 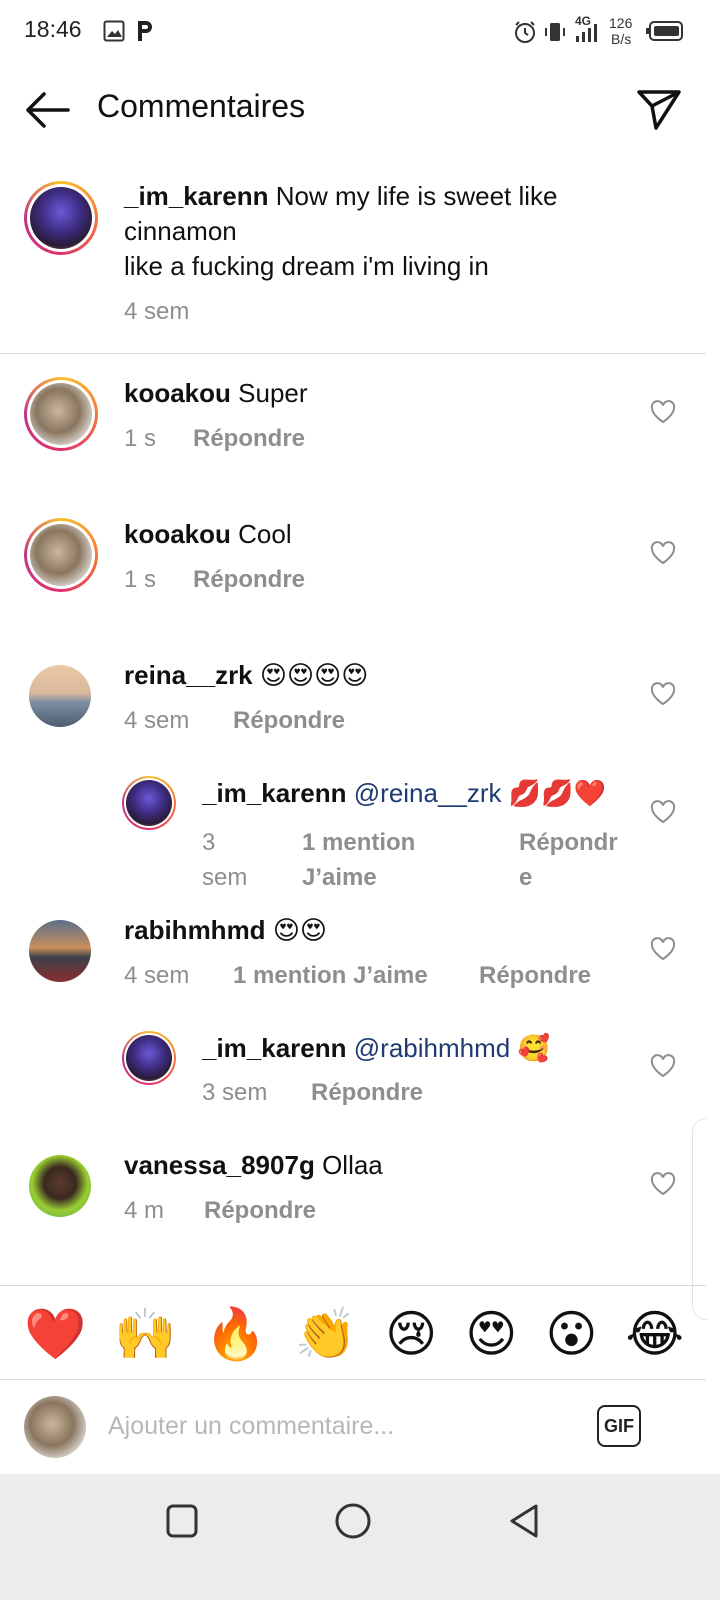 What do you see at coordinates (491, 1334) in the screenshot?
I see `reaction-heart-eyes: 😍` at bounding box center [491, 1334].